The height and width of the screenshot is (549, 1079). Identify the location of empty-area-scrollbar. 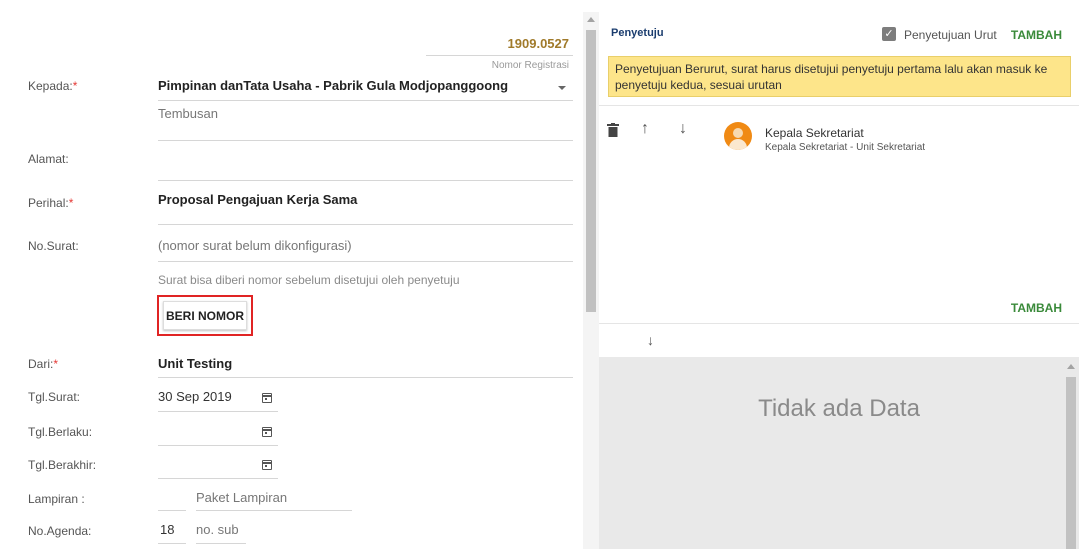
(1071, 453).